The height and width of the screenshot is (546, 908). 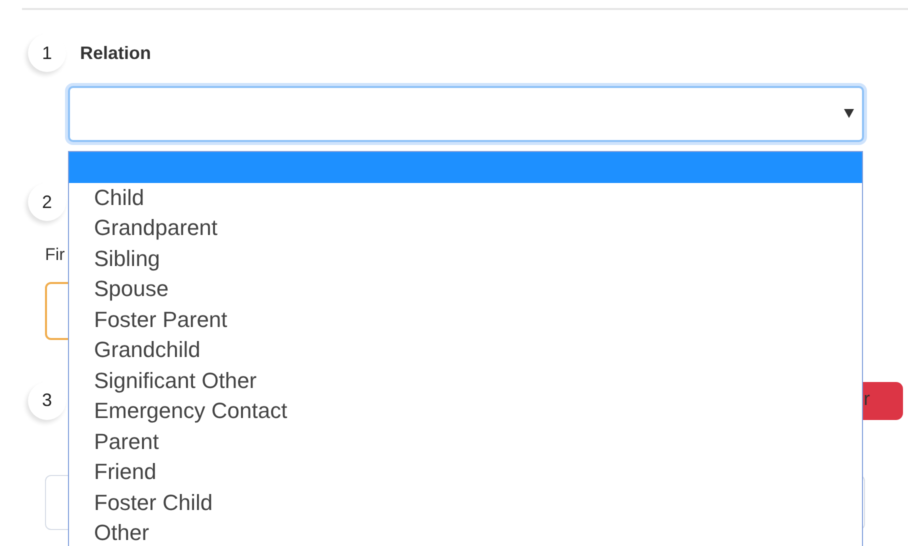 What do you see at coordinates (47, 53) in the screenshot?
I see `step-number: 1` at bounding box center [47, 53].